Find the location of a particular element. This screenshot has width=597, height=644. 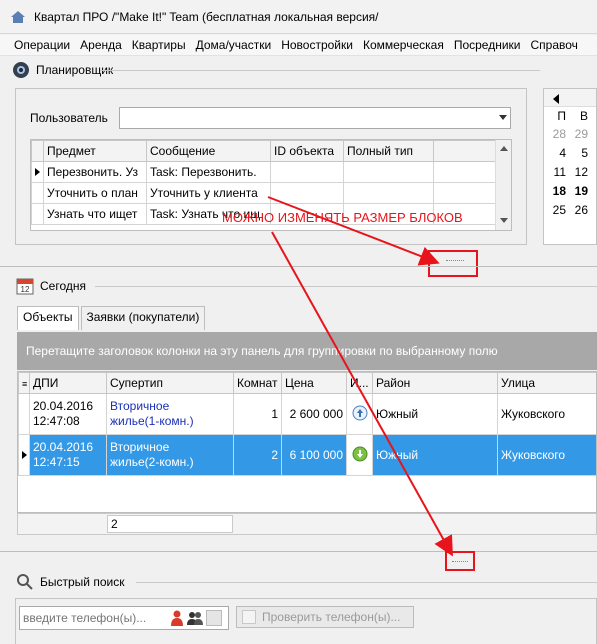

calendar-day: 25 is located at coordinates (555, 210).